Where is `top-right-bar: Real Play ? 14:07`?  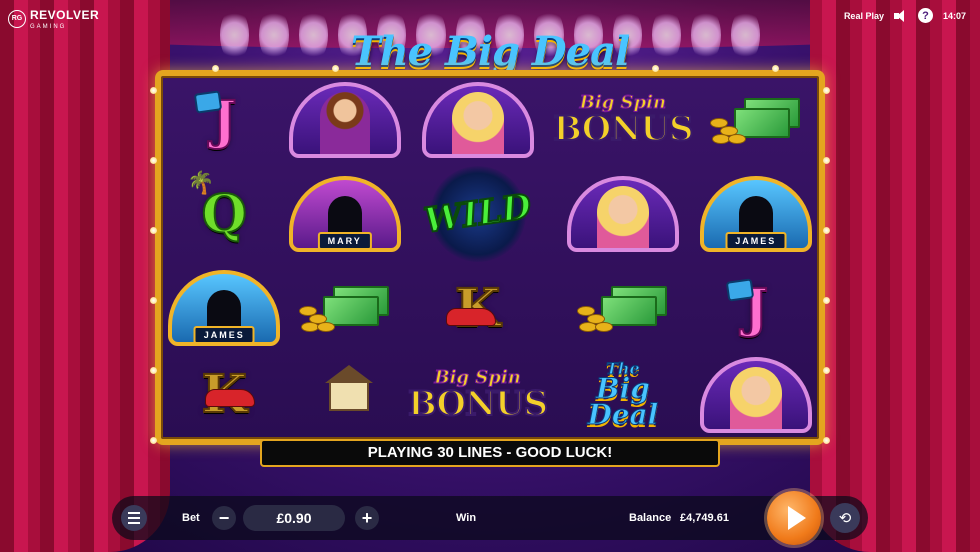
top-right-bar: Real Play ? 14:07 is located at coordinates (905, 15).